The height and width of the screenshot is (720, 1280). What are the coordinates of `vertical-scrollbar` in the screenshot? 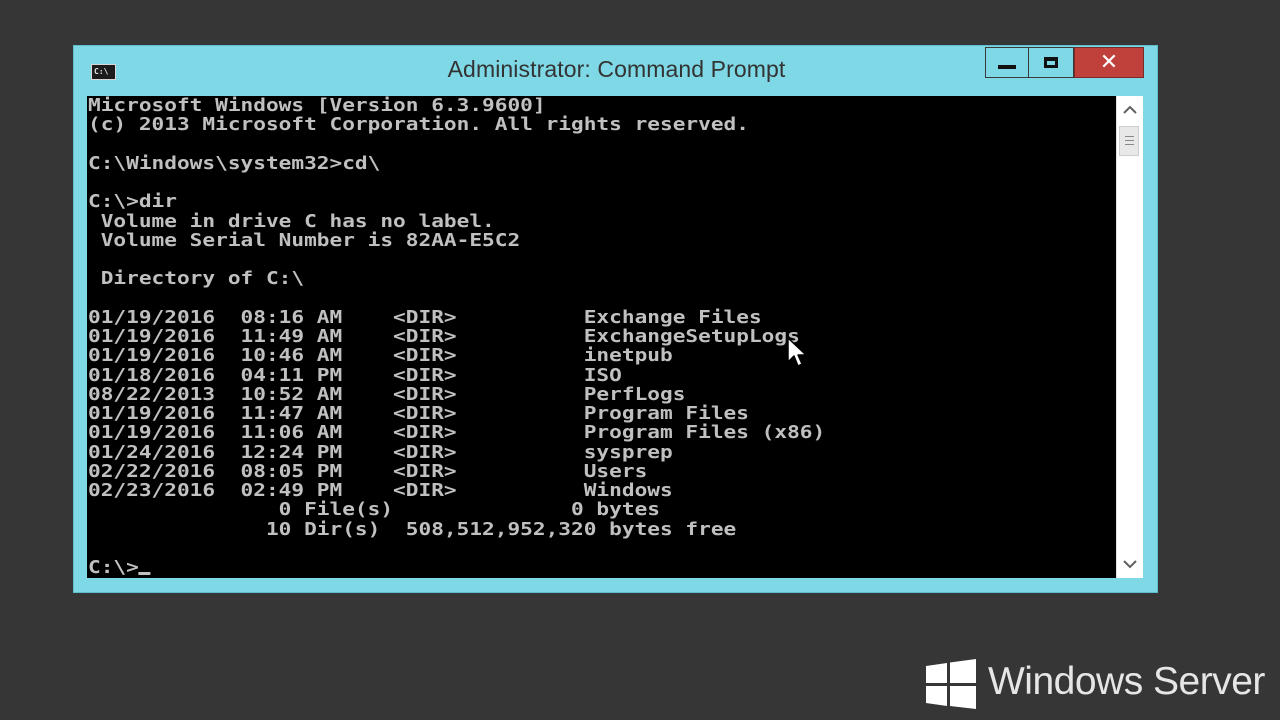 It's located at (1129, 337).